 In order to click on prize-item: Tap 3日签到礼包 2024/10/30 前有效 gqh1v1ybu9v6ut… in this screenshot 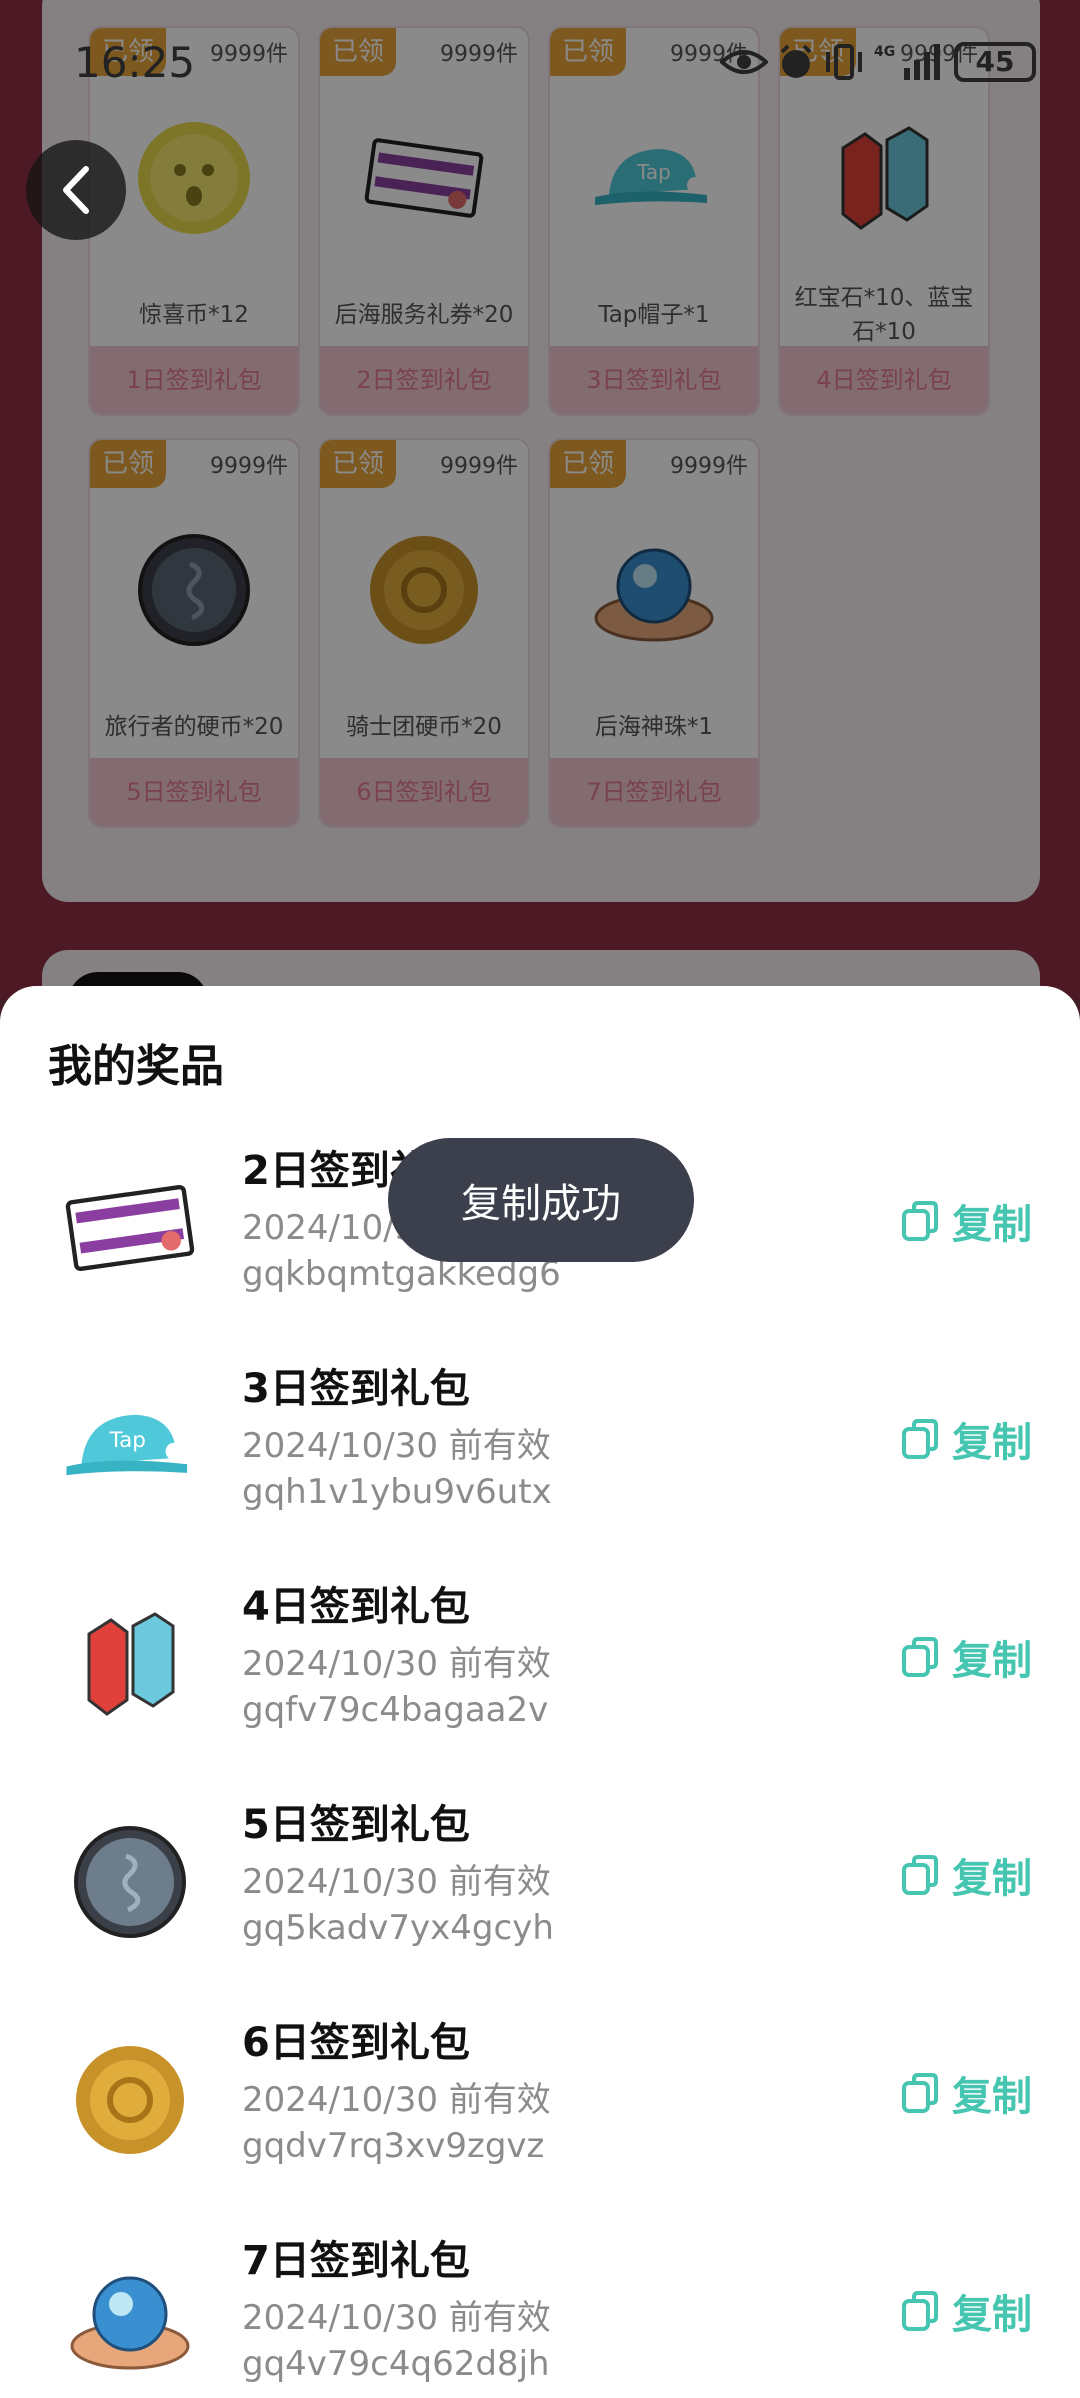, I will do `click(540, 1453)`.